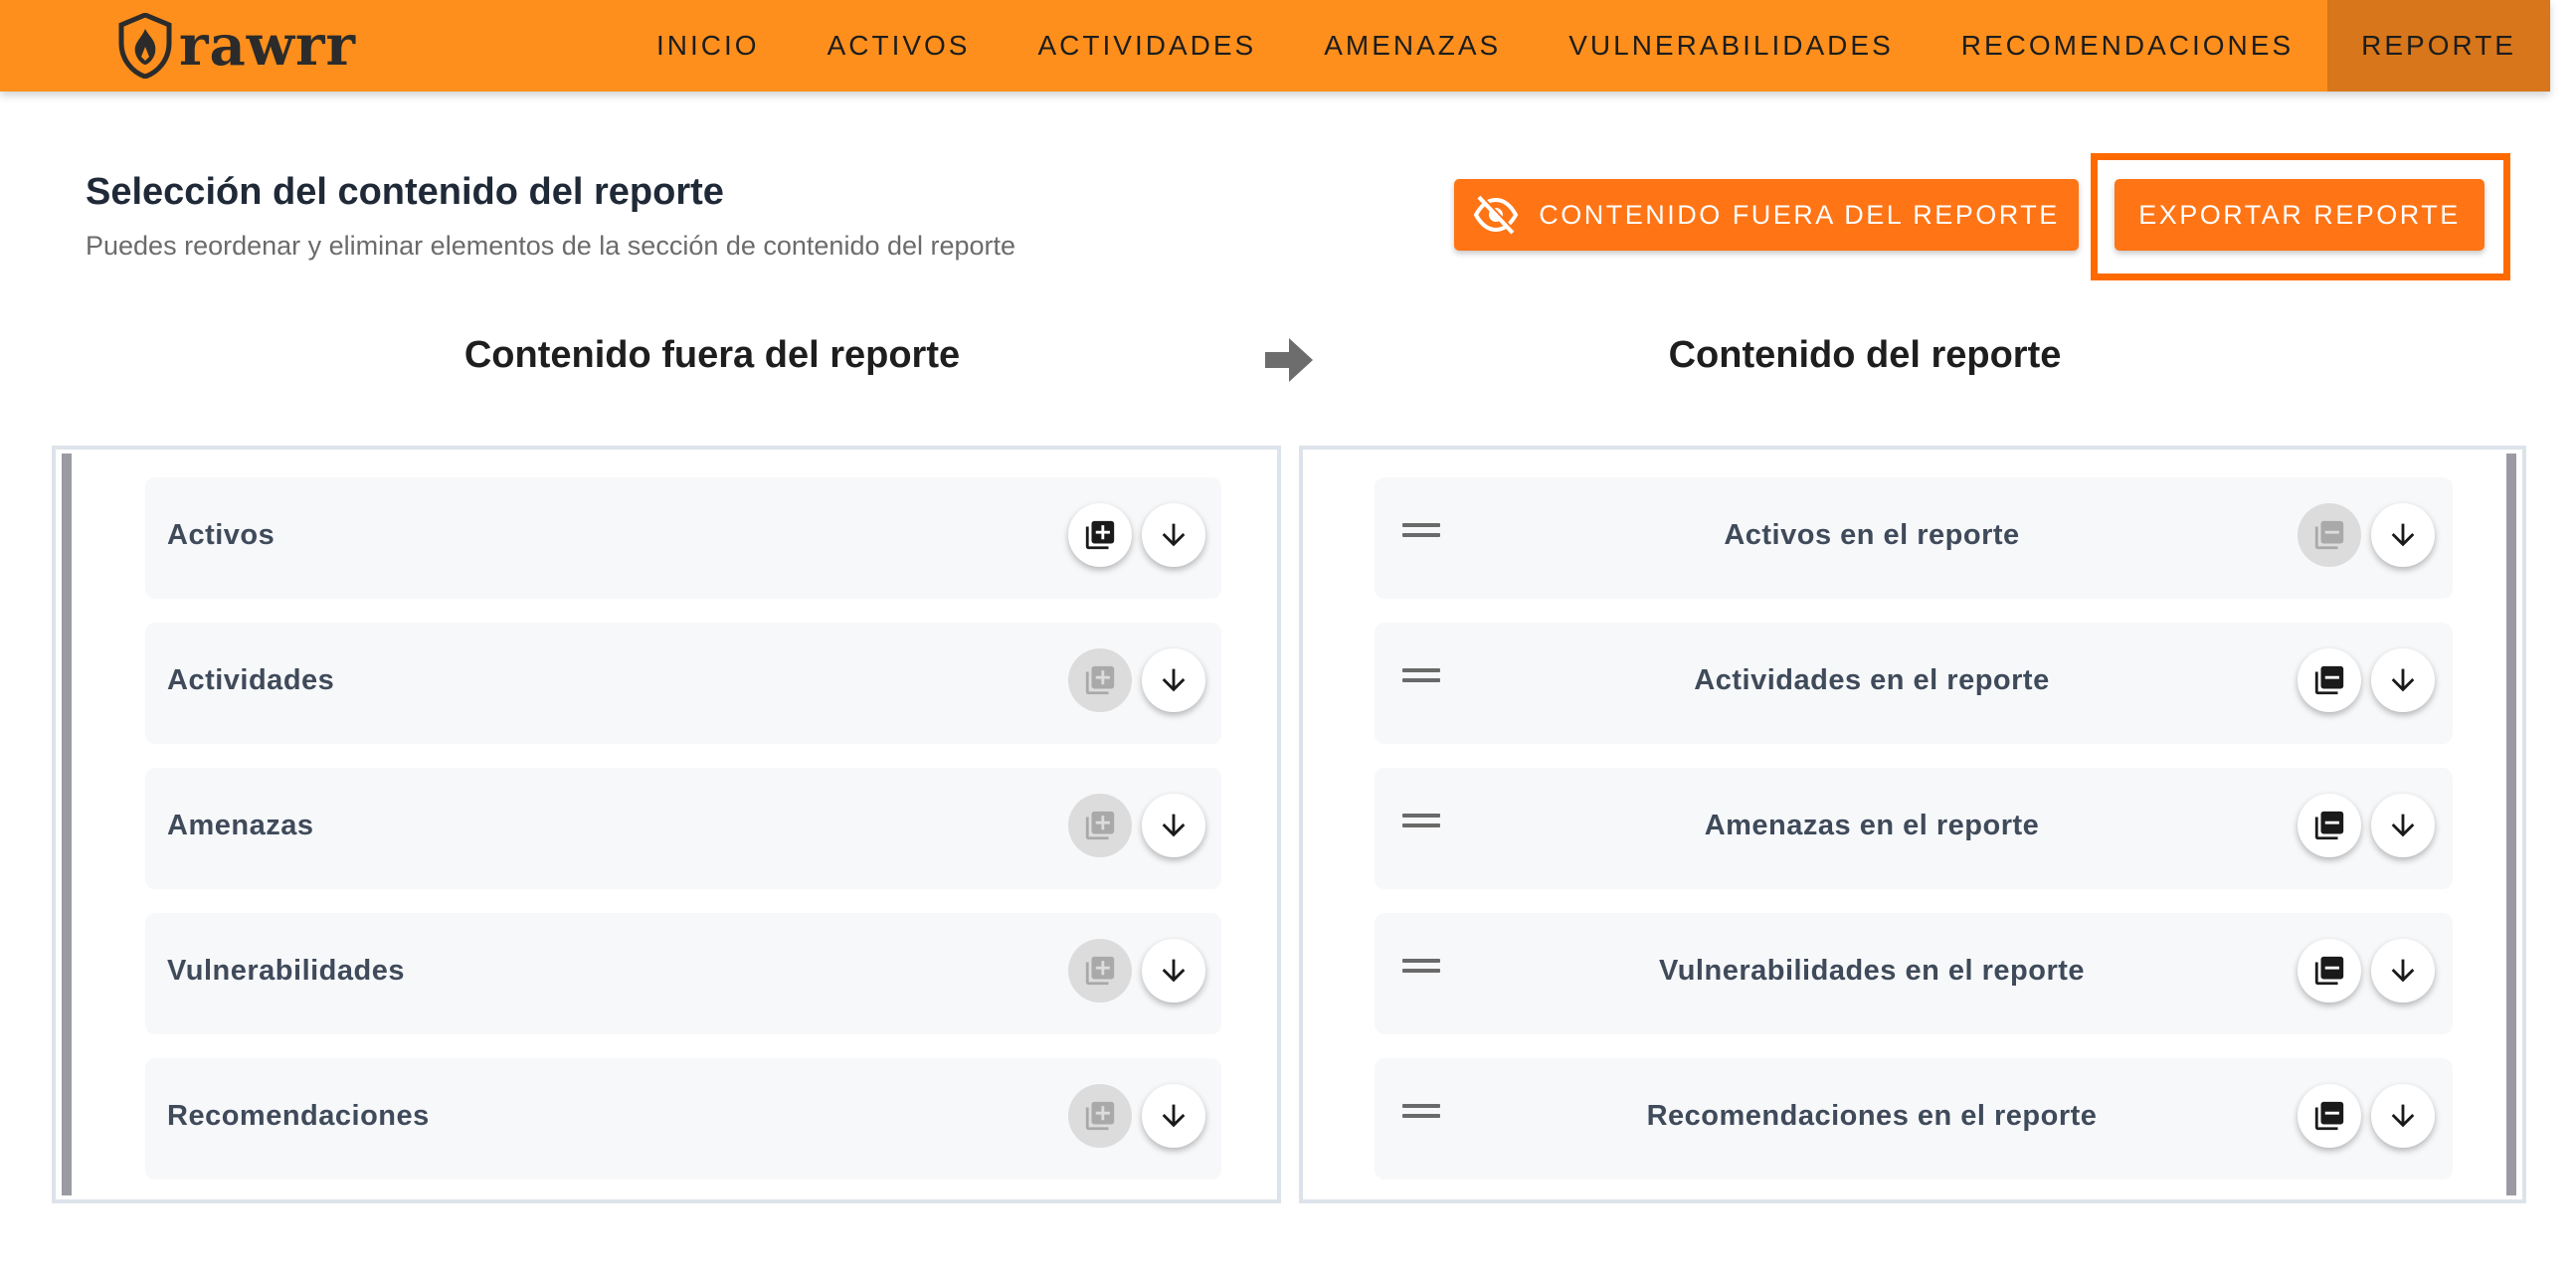 Image resolution: width=2576 pixels, height=1277 pixels. I want to click on nav-amenazas: AMENAZAS, so click(1412, 45).